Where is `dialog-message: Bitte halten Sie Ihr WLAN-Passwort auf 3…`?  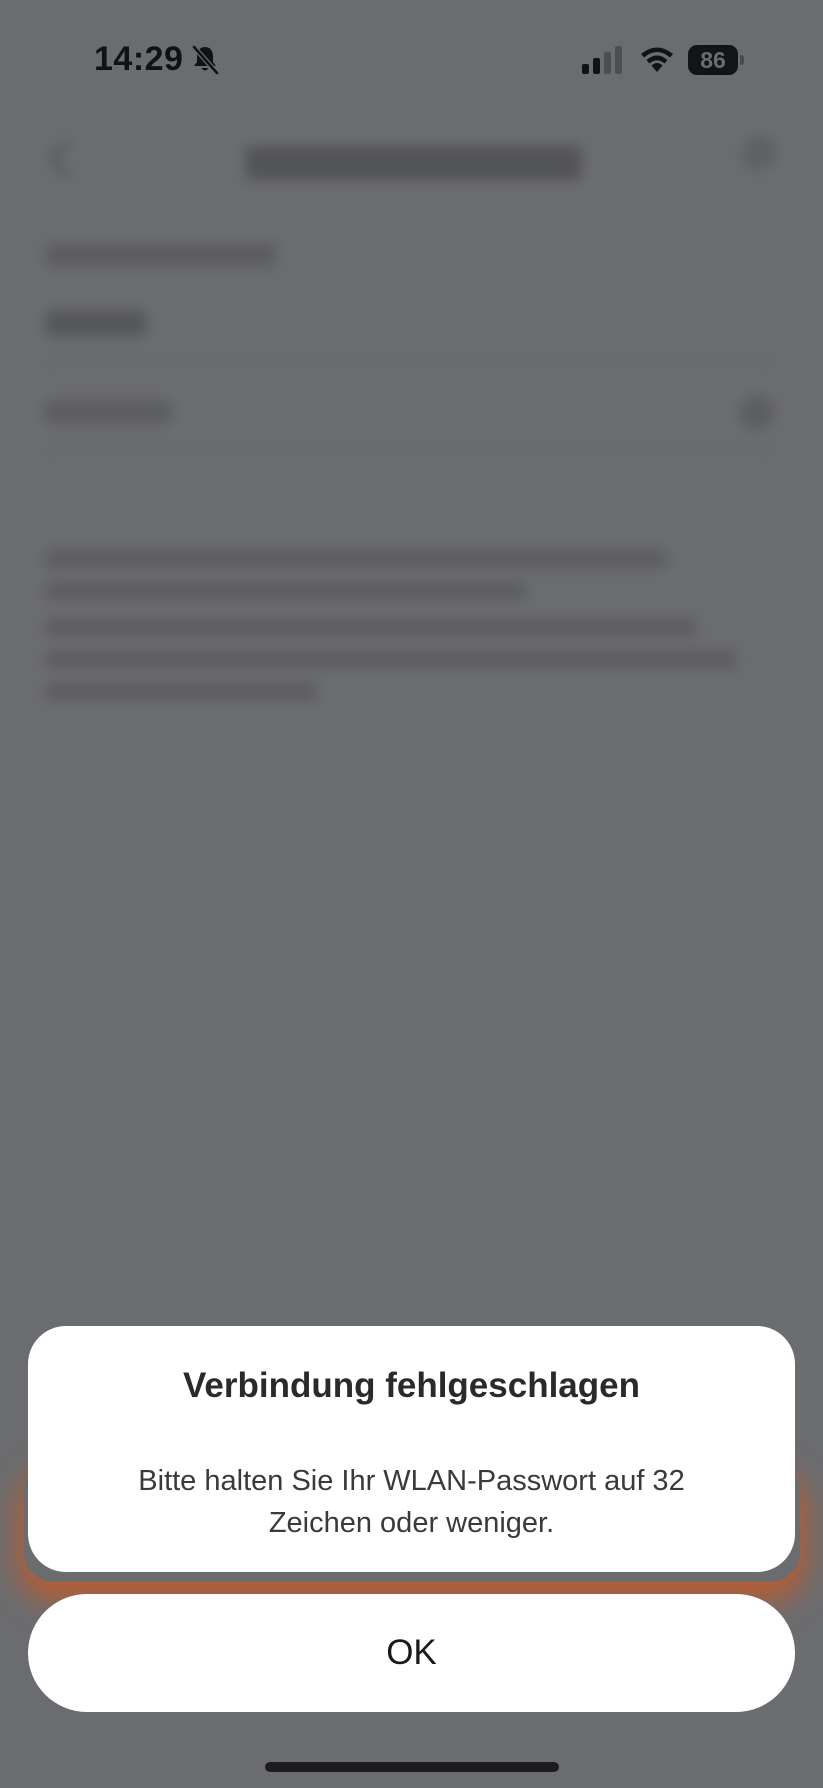
dialog-message: Bitte halten Sie Ihr WLAN-Passwort auf 3… is located at coordinates (411, 1502).